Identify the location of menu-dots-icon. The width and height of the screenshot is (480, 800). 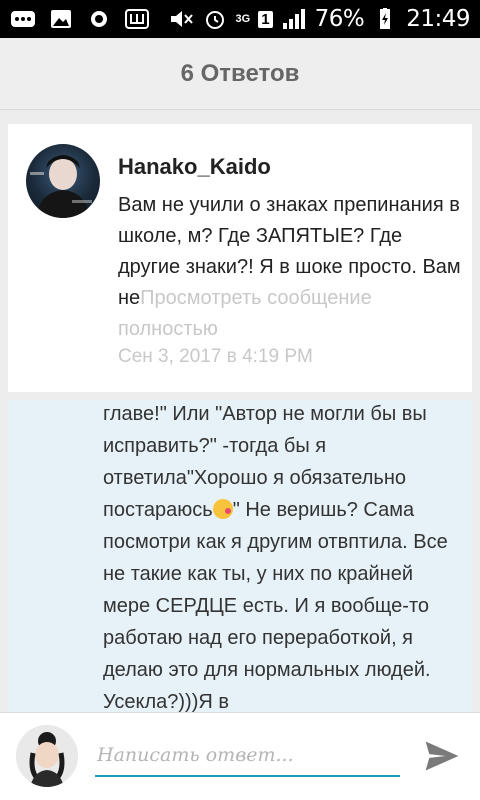
(23, 19).